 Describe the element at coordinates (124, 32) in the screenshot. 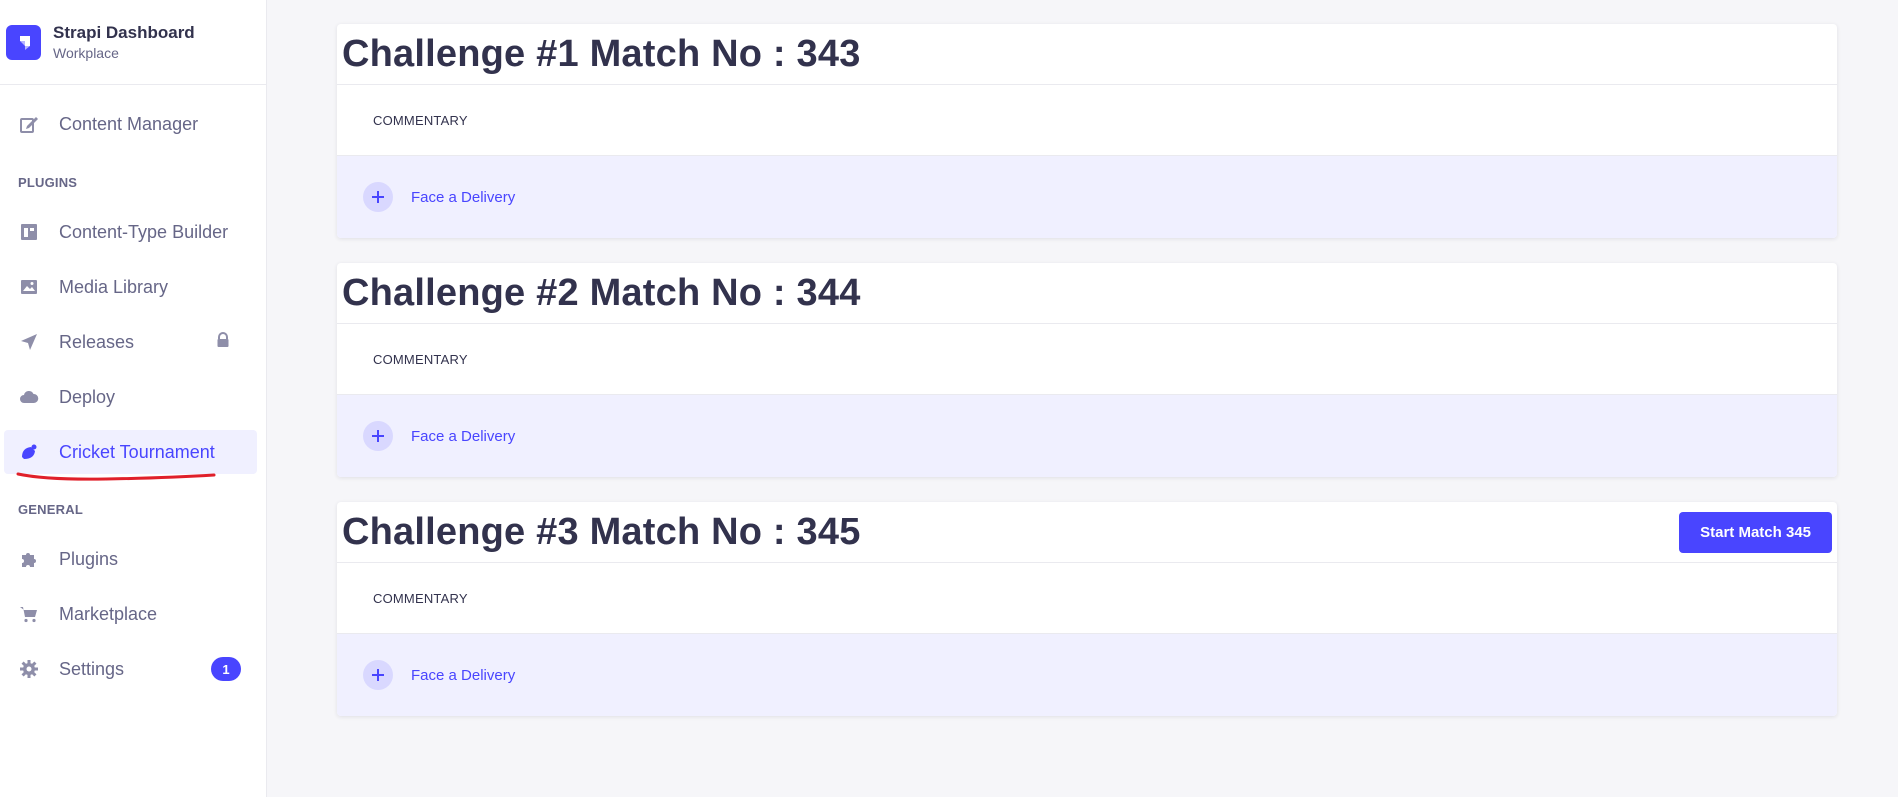

I see `brand-title: Strapi Dashboard` at that location.